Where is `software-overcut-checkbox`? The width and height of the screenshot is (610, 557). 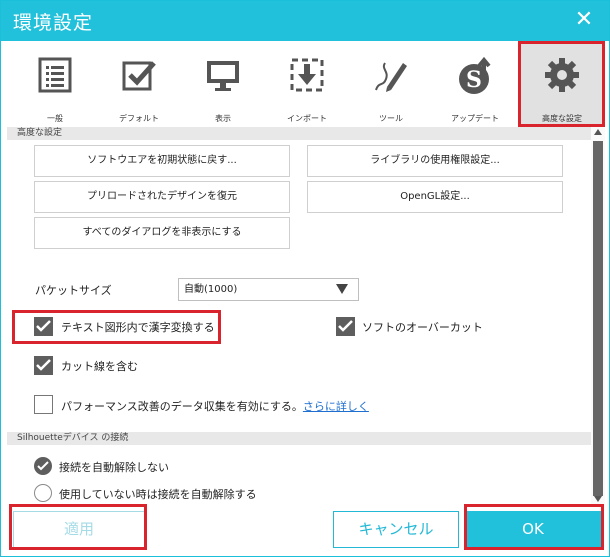
software-overcut-checkbox is located at coordinates (345, 326).